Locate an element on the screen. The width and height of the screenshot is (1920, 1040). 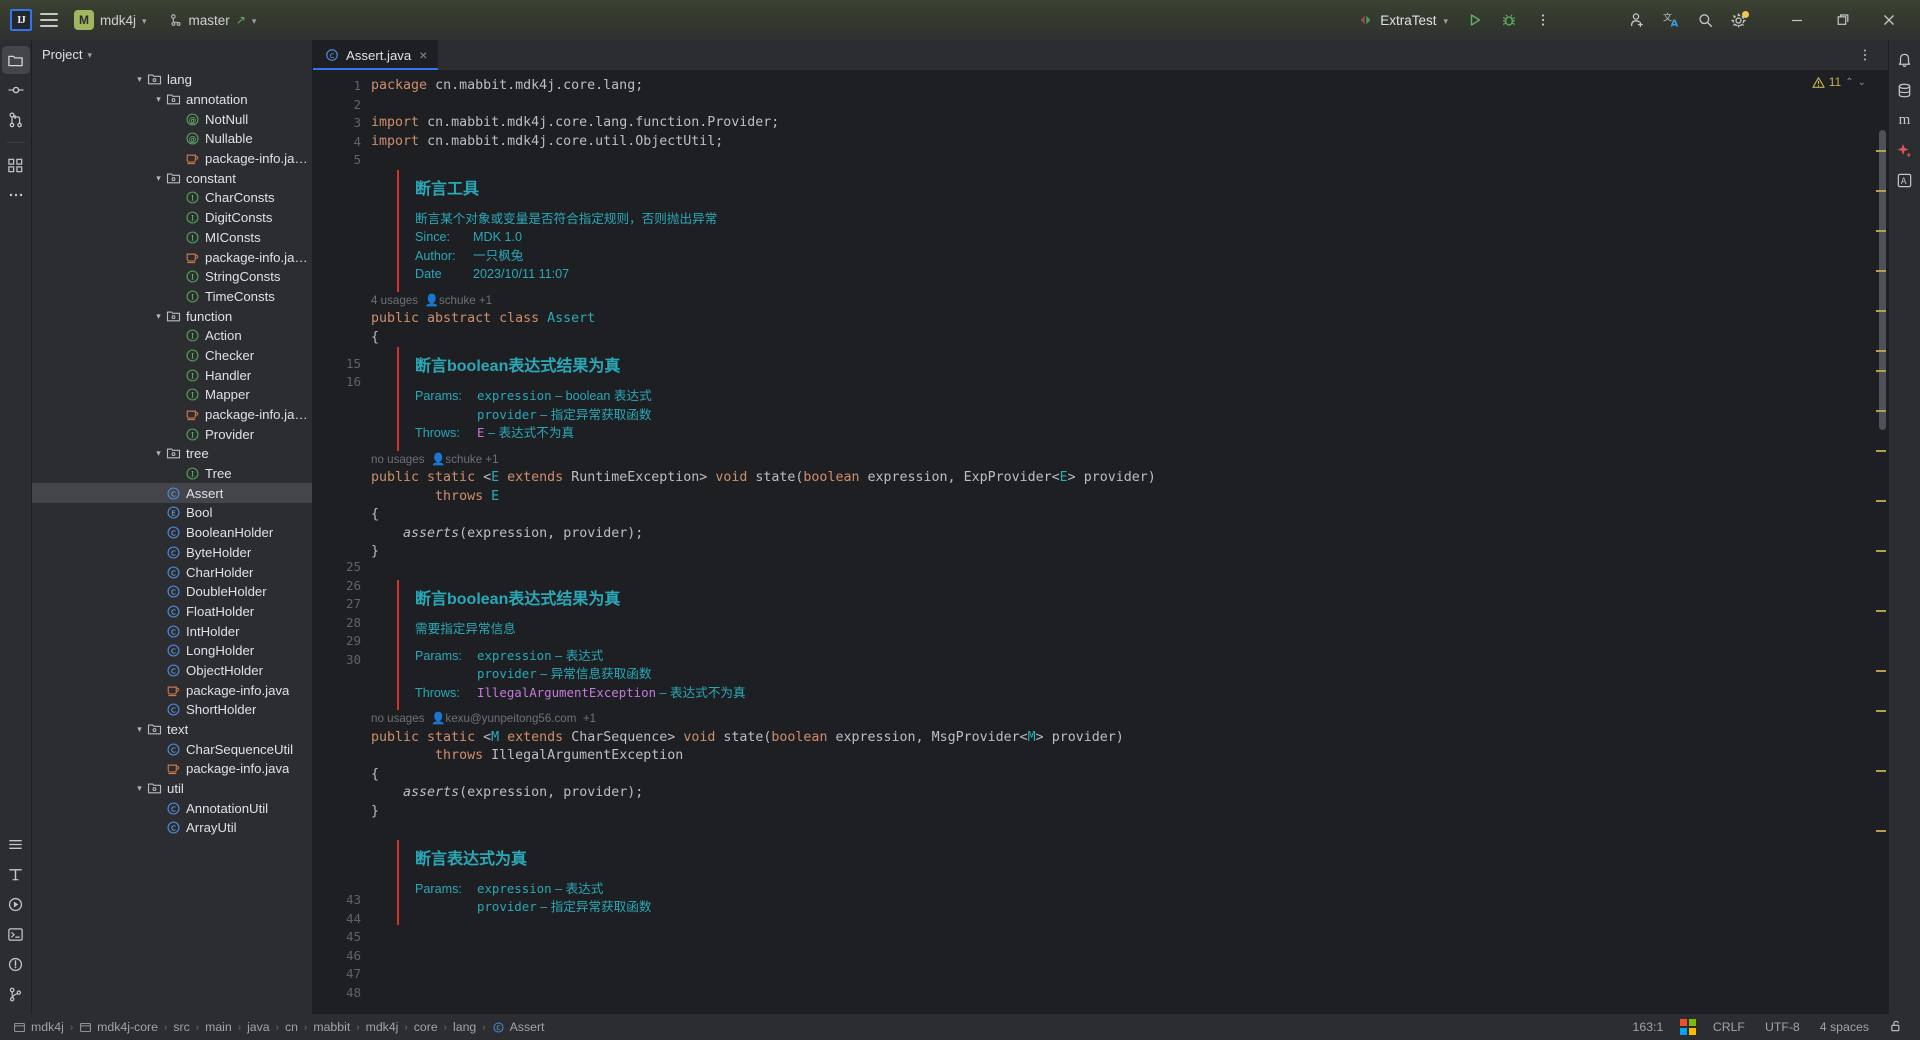
tree-node-charconsts: I CharConsts is located at coordinates (172, 198).